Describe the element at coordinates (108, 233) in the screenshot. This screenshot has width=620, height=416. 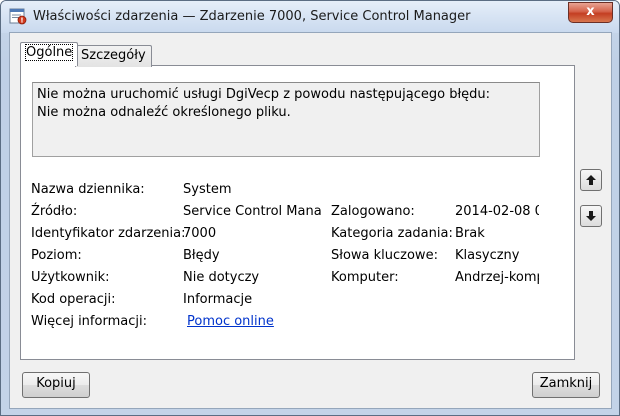
I see `event-id-label: Identyfikator zdarzenia:` at that location.